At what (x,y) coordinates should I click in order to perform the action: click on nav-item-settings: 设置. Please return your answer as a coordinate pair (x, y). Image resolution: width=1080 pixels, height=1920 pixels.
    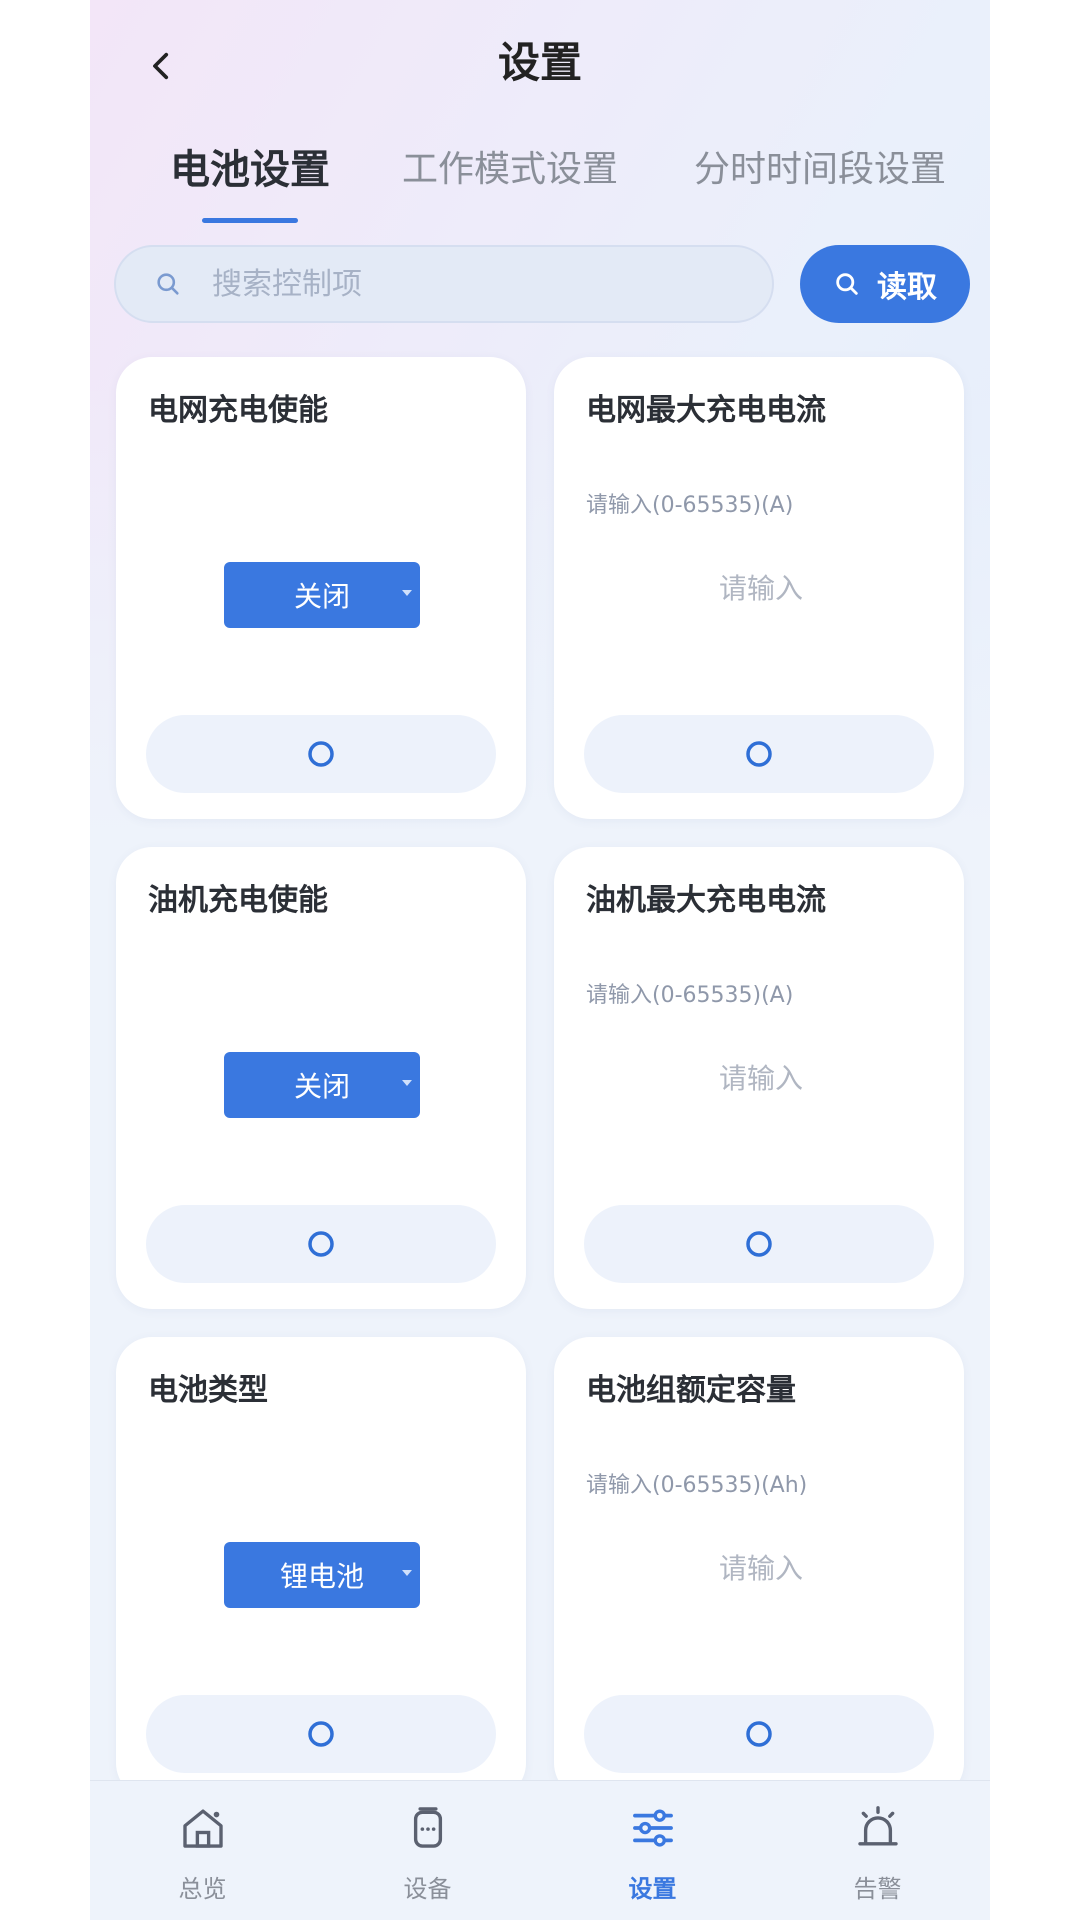
    Looking at the image, I should click on (652, 1850).